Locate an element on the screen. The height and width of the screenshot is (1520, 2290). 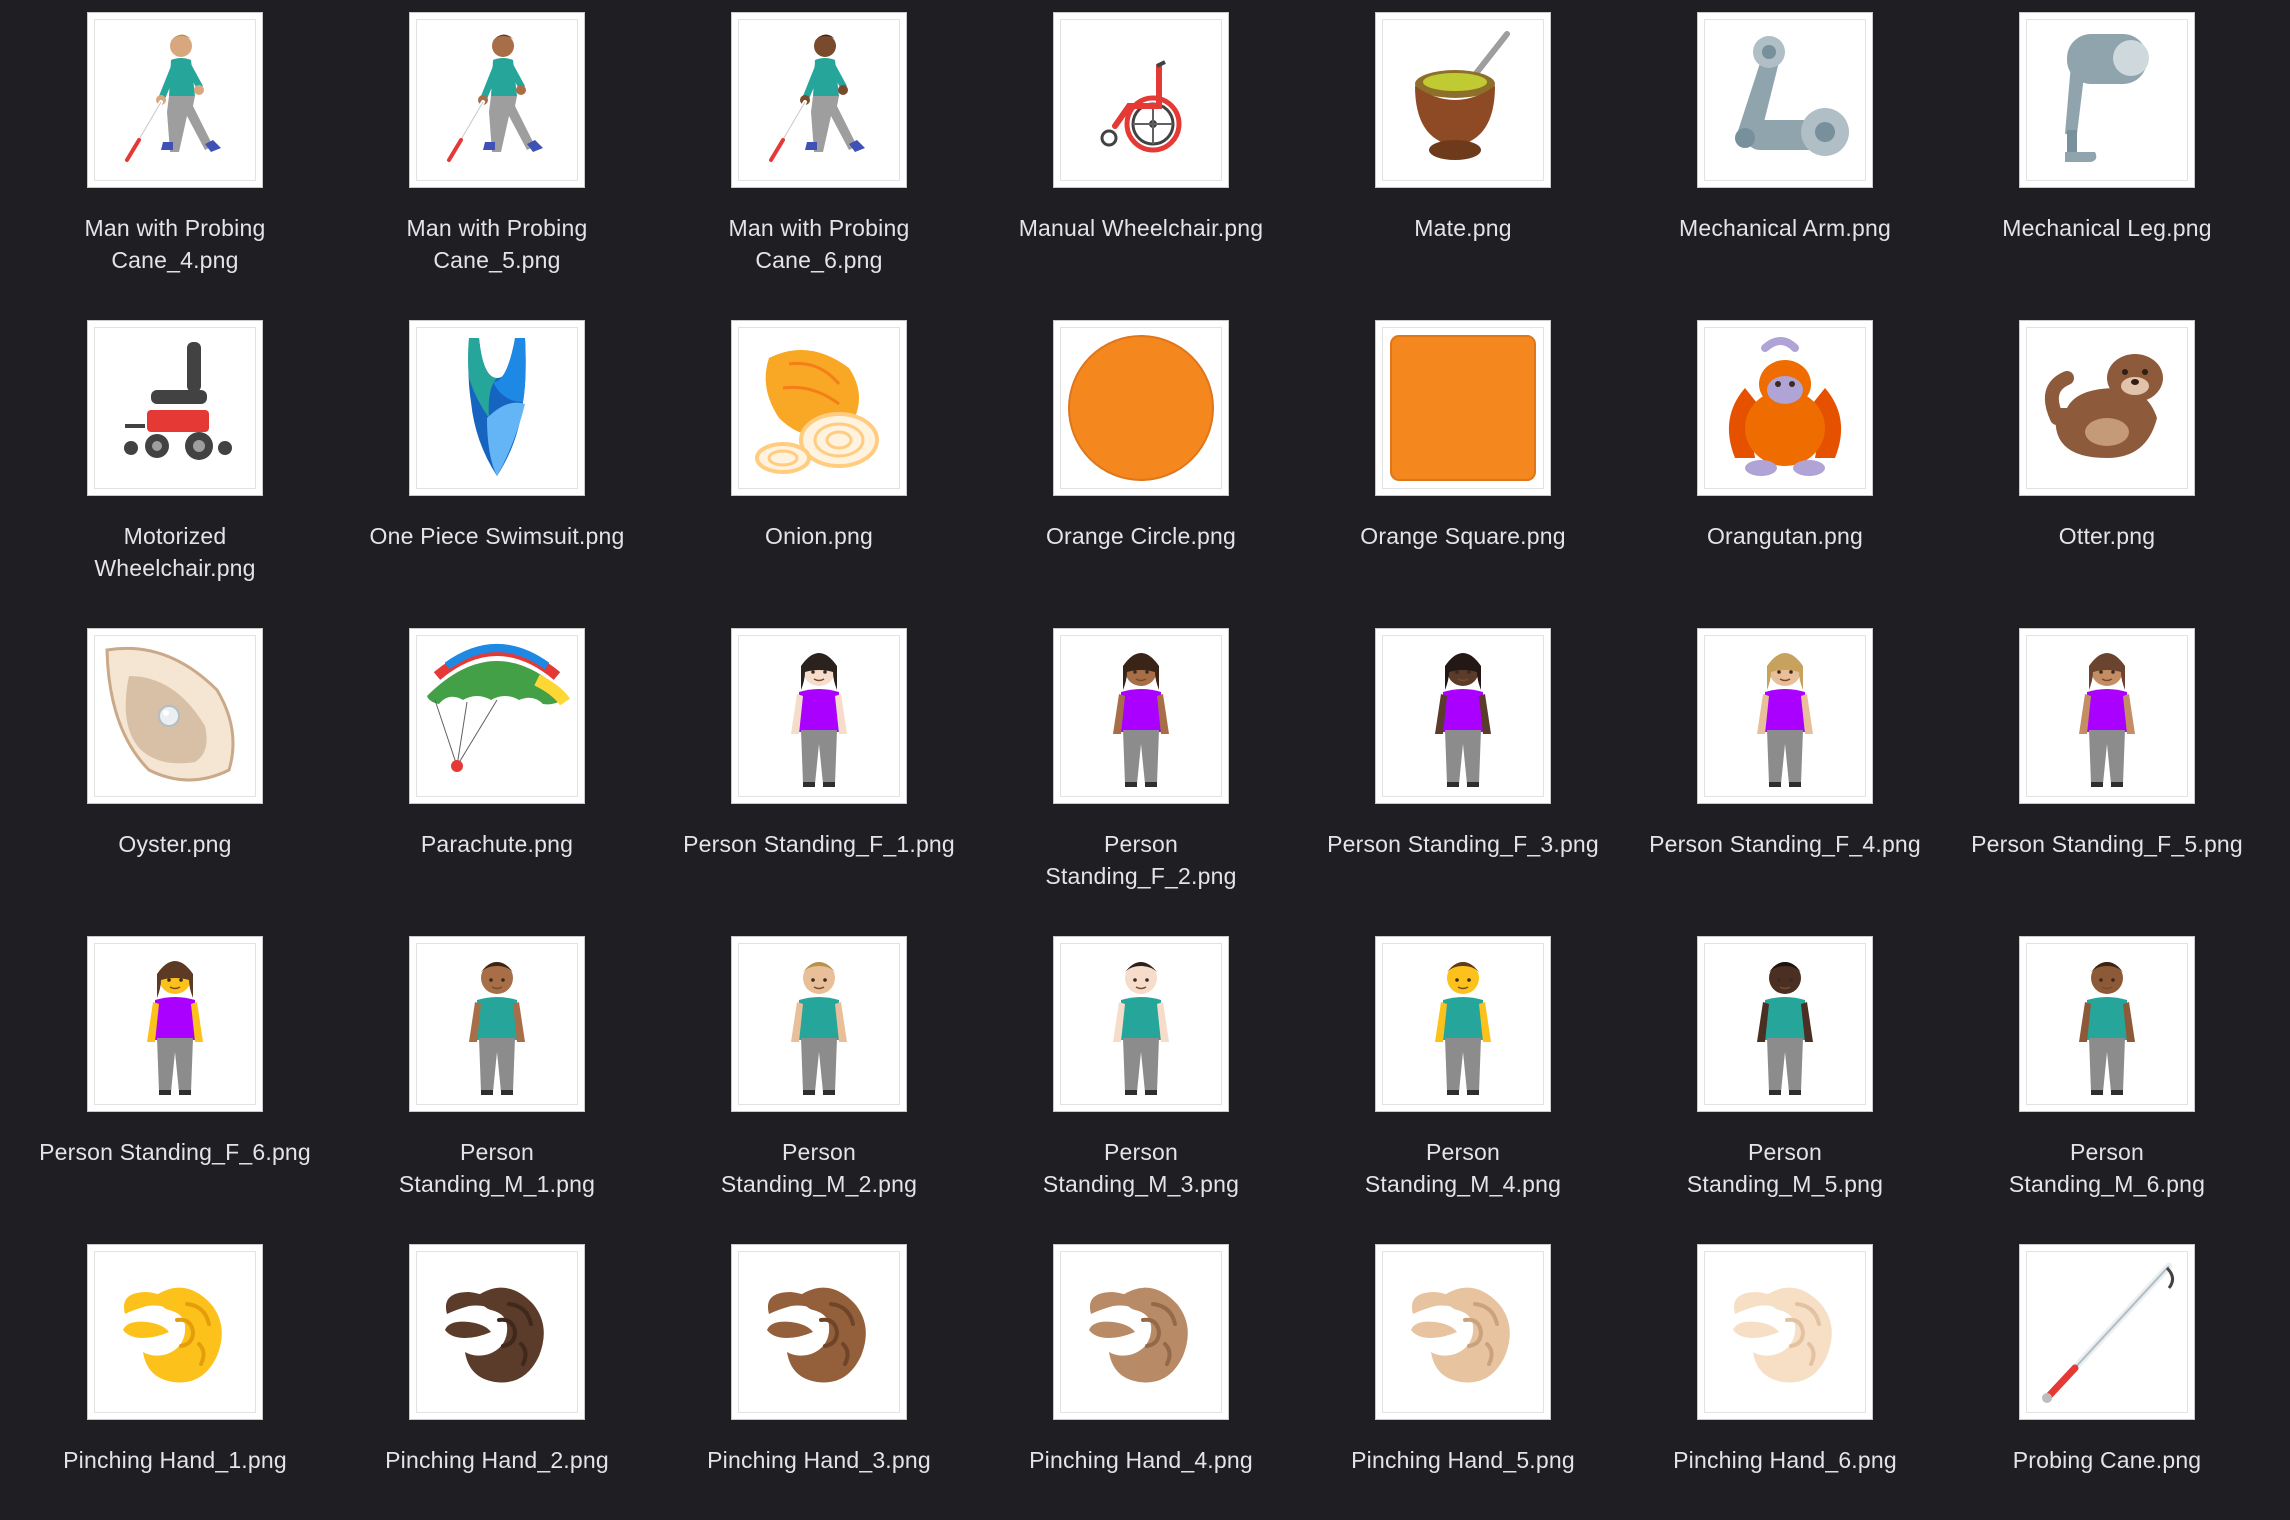
file-item: Man with Probing Cane_6.png is located at coordinates (819, 162).